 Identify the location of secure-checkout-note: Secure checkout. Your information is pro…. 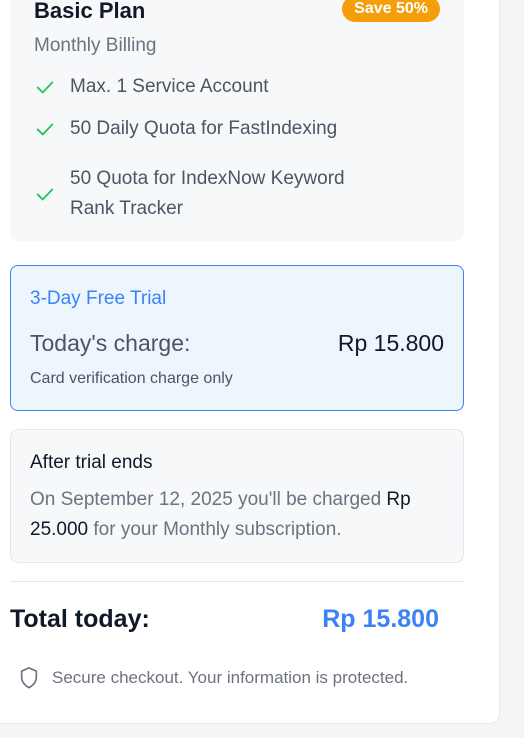
(213, 678).